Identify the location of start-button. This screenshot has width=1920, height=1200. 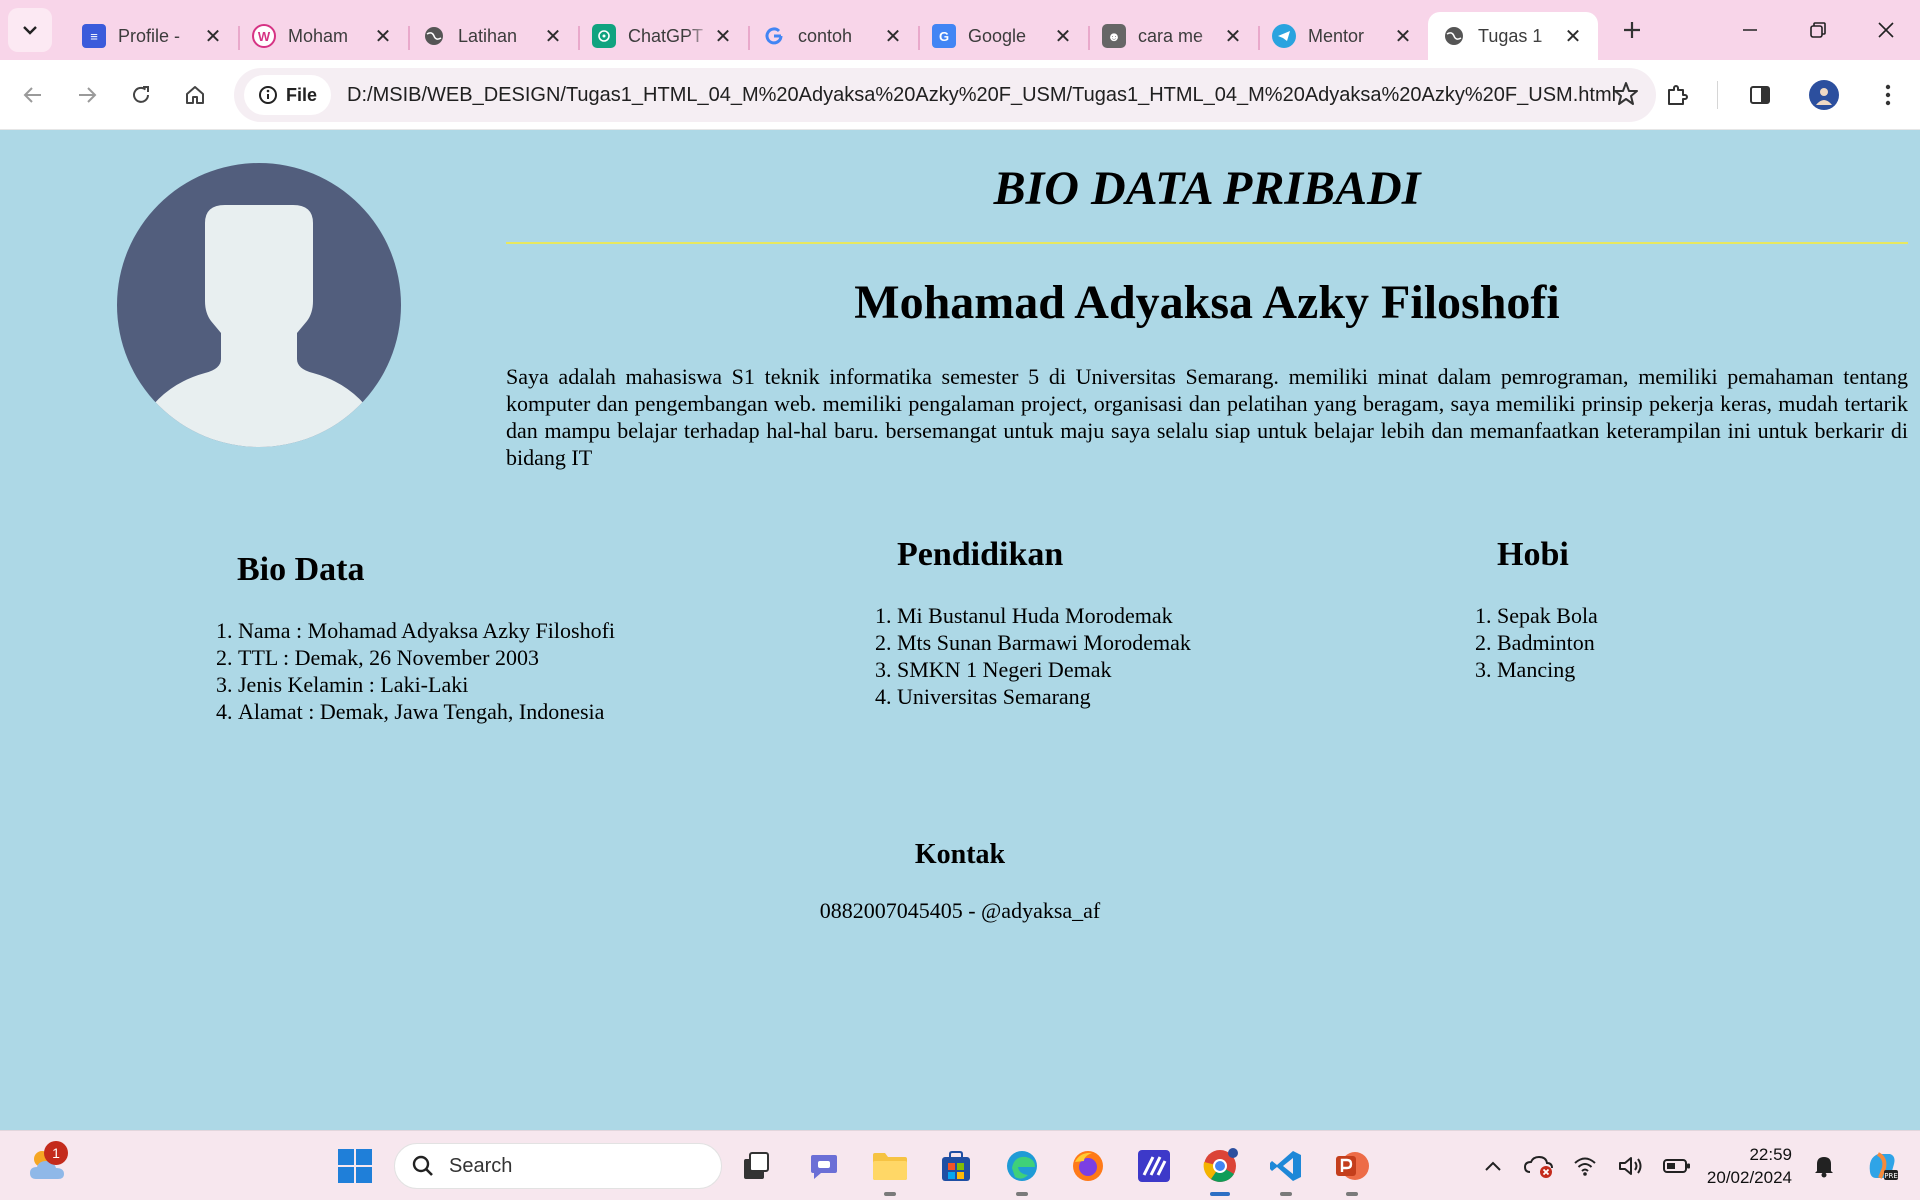
(355, 1166).